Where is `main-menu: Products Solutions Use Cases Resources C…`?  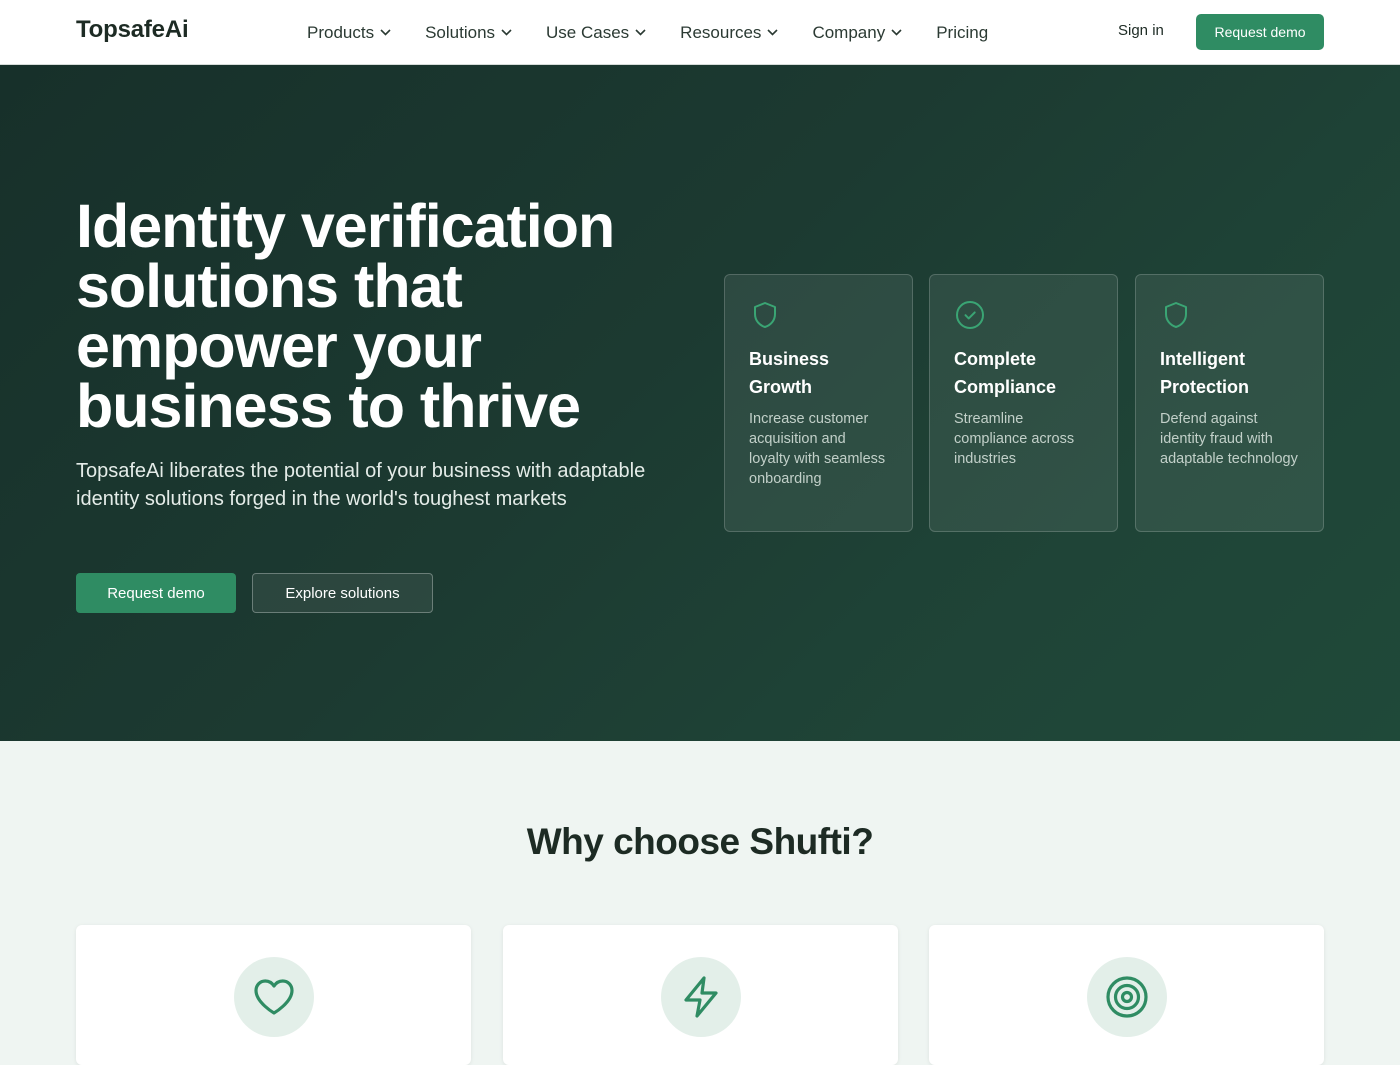 main-menu: Products Solutions Use Cases Resources C… is located at coordinates (664, 32).